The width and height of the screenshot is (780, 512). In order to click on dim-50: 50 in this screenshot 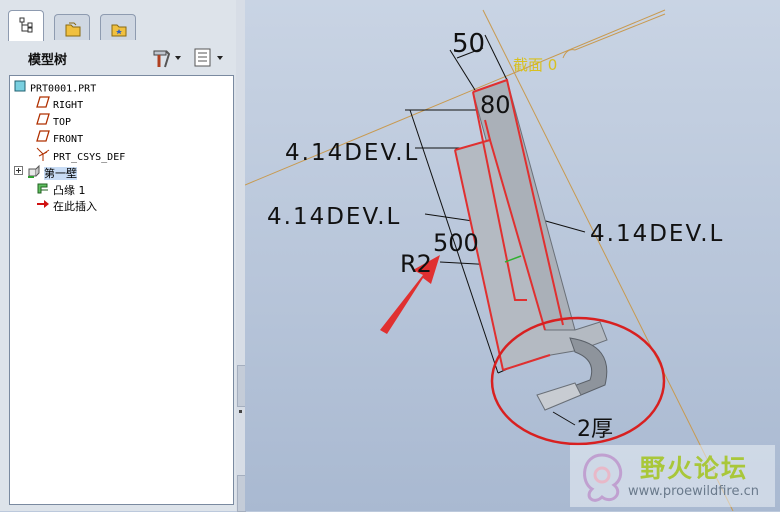, I will do `click(468, 44)`.